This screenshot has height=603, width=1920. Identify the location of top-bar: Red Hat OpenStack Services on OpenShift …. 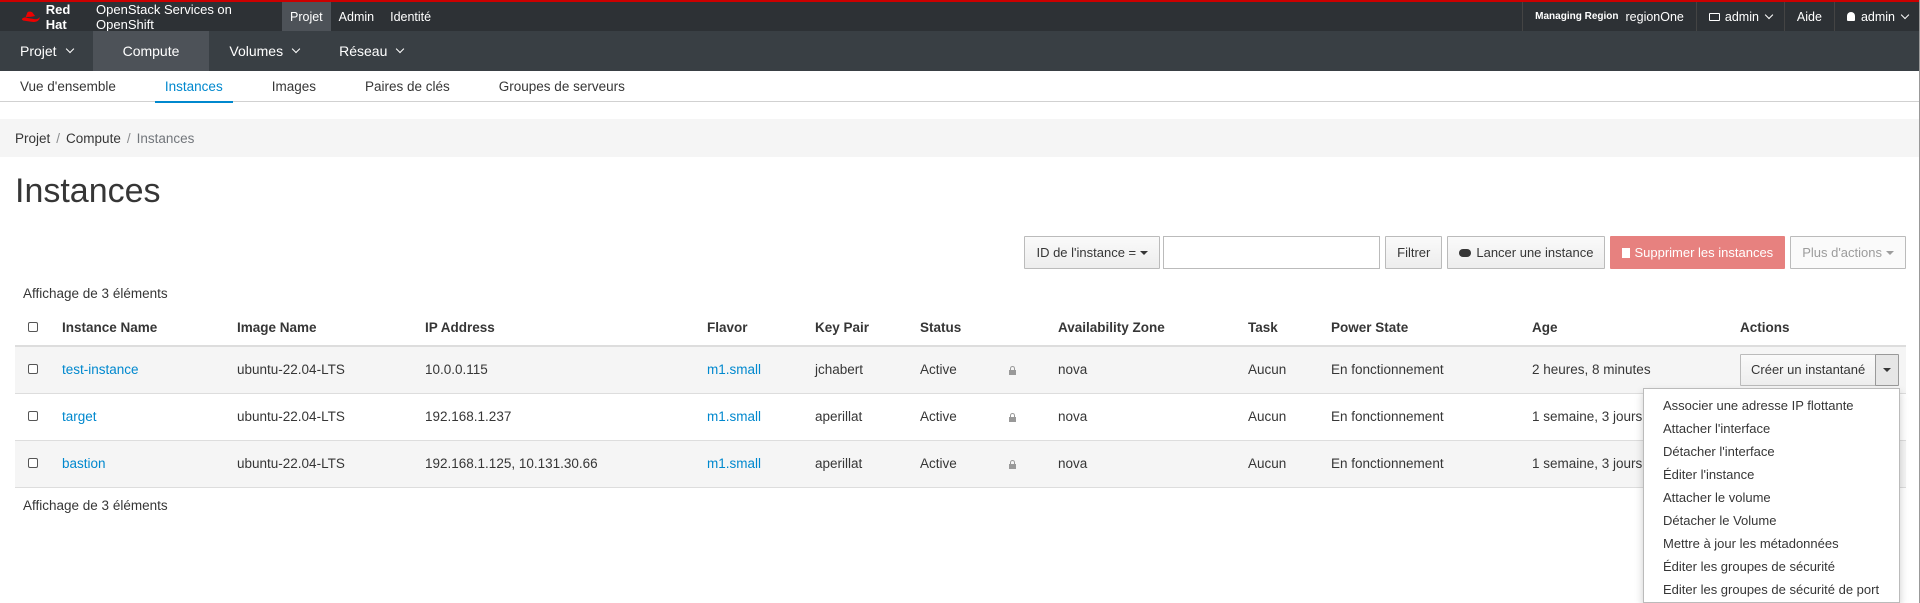
(960, 16).